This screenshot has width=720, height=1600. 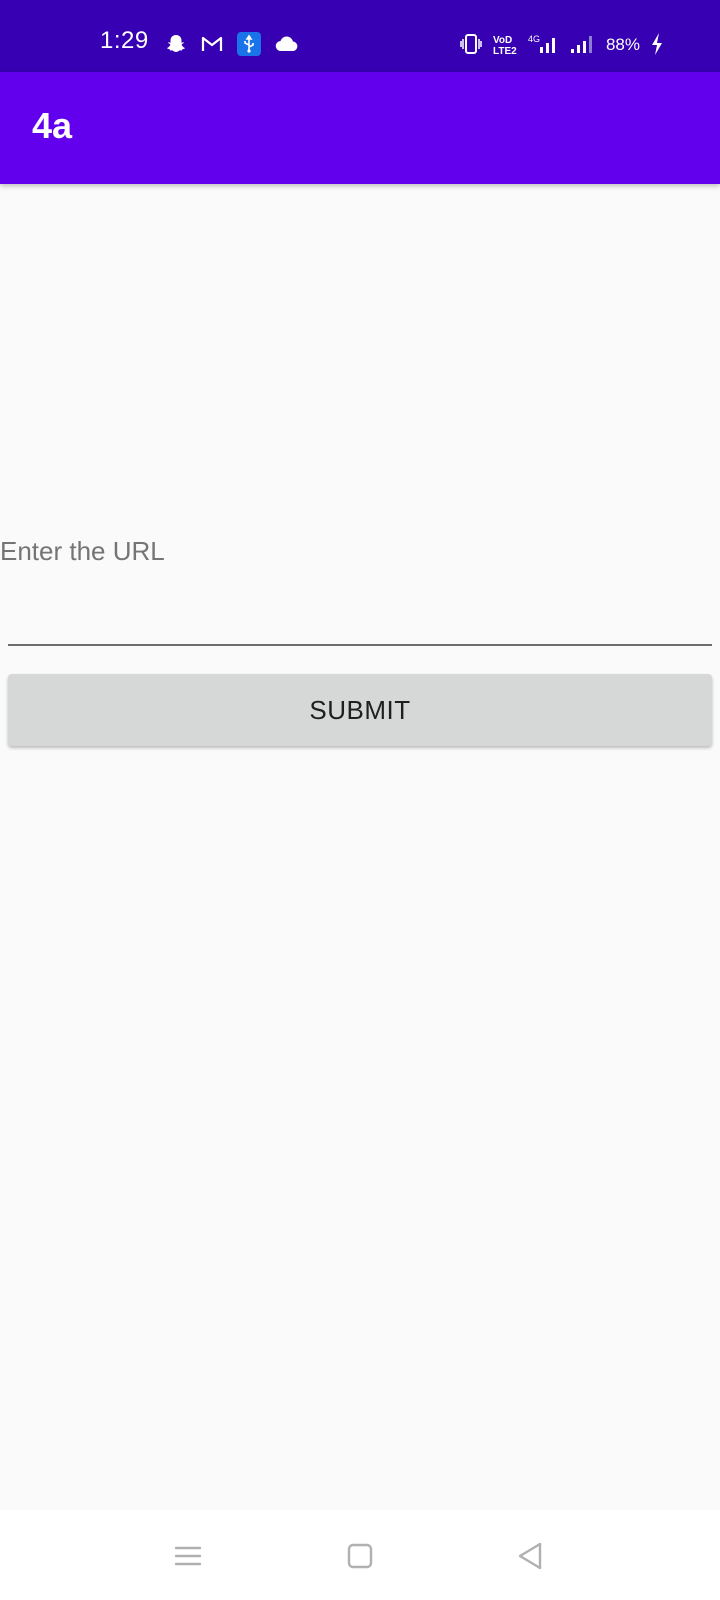 What do you see at coordinates (188, 1556) in the screenshot?
I see `menu-icon` at bounding box center [188, 1556].